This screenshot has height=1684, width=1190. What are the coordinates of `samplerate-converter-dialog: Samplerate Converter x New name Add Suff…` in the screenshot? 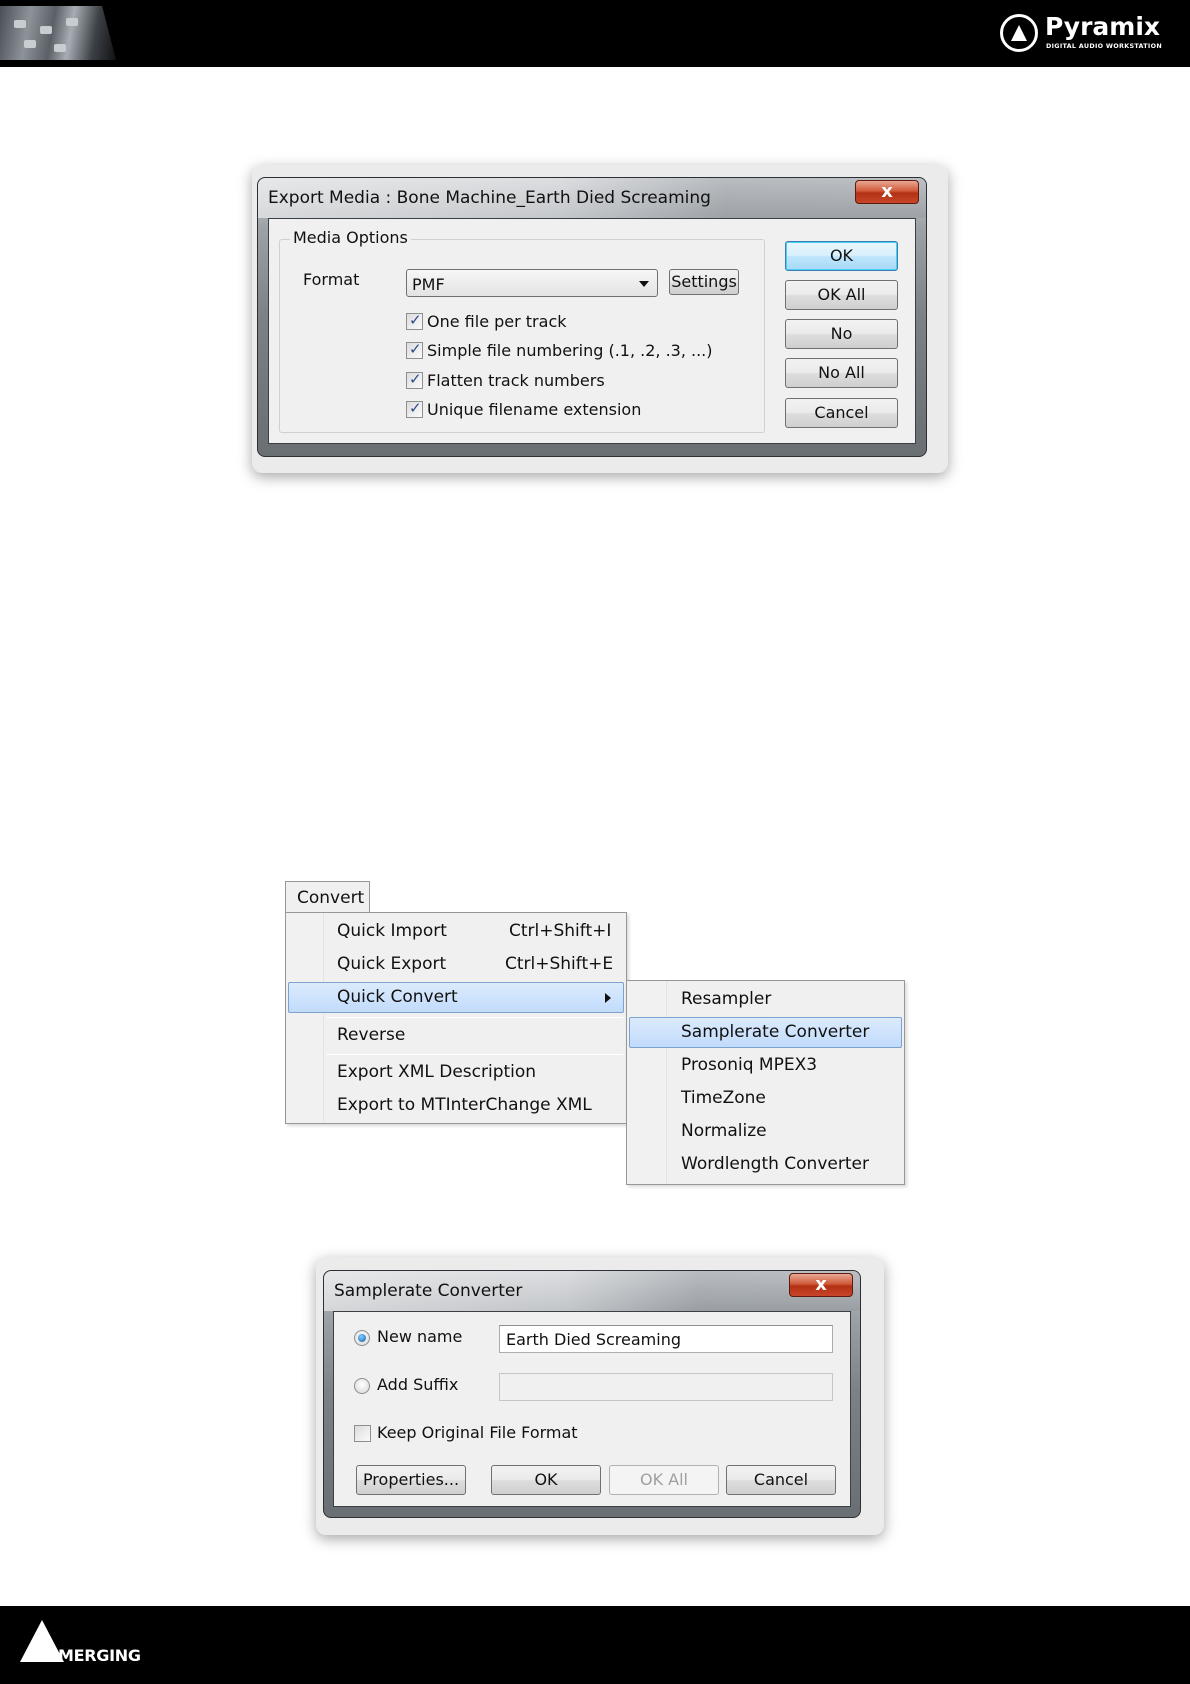 It's located at (592, 1394).